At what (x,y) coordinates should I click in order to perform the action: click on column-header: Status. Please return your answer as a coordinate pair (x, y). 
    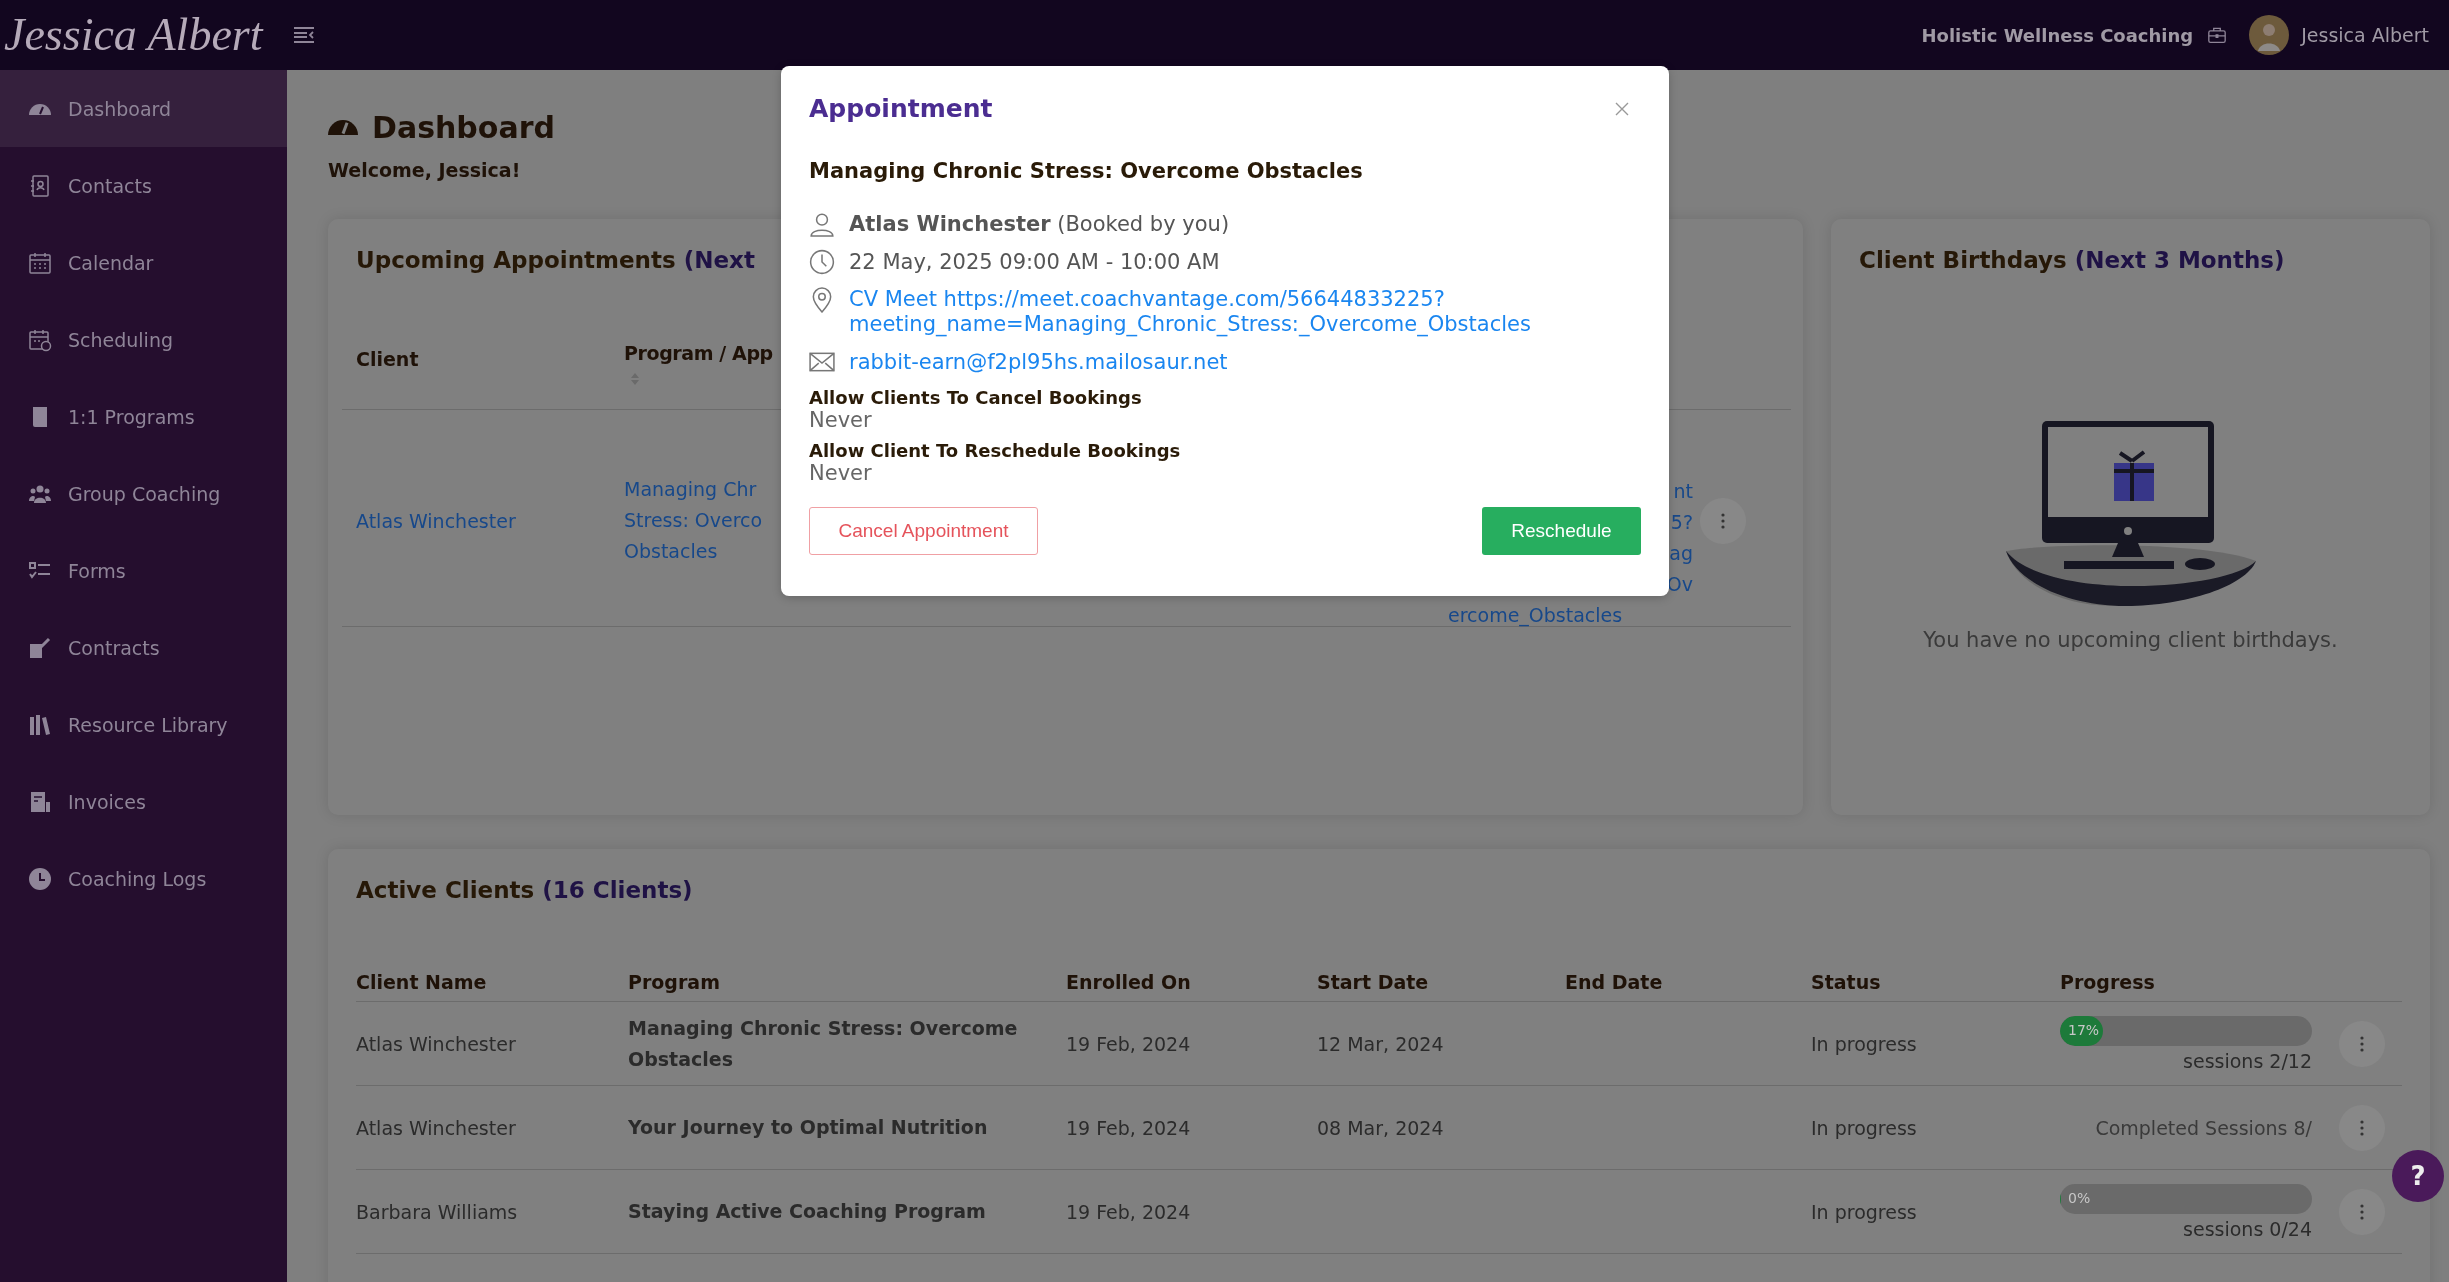
    Looking at the image, I should click on (1846, 982).